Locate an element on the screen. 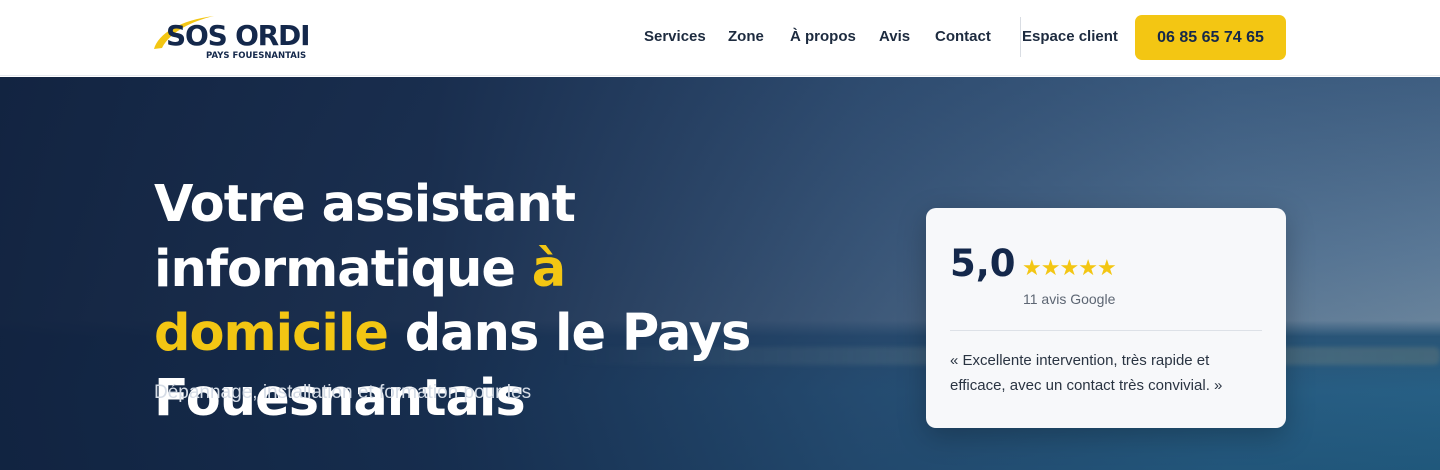 This screenshot has height=470, width=1440. card-divider is located at coordinates (1106, 330).